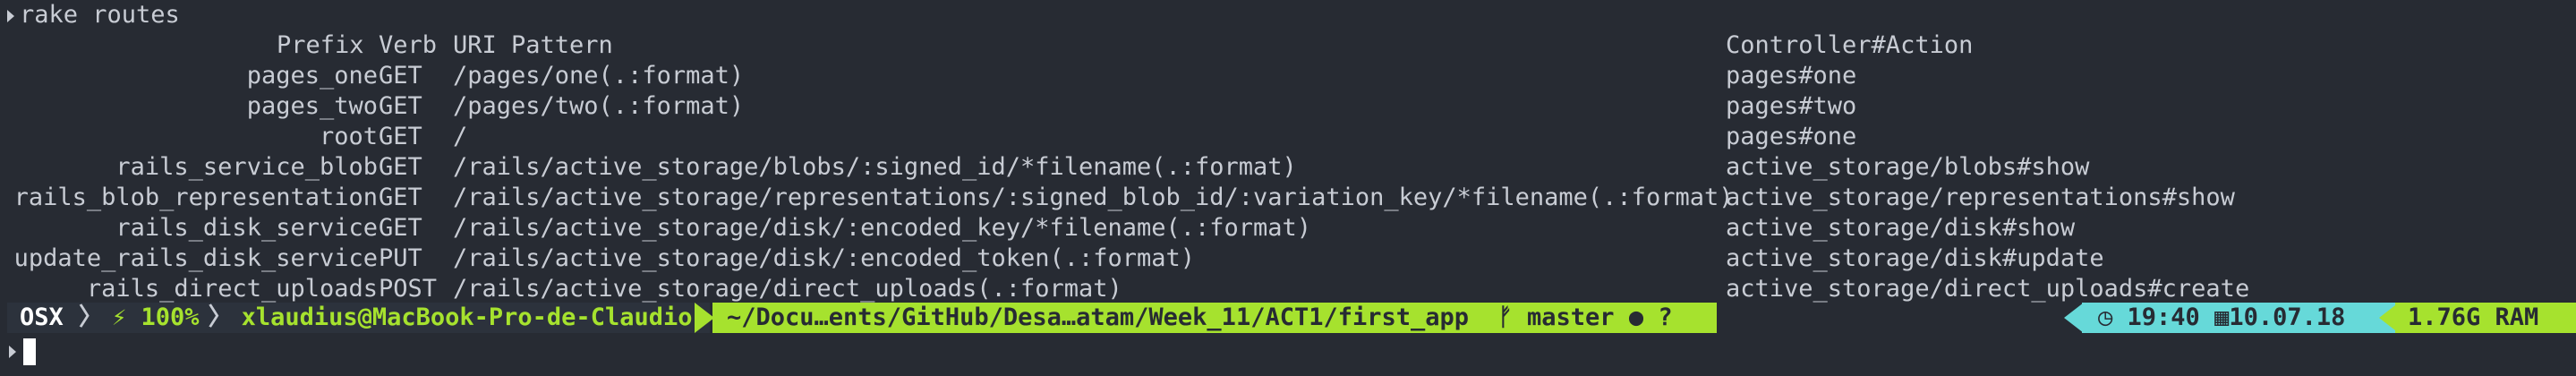  Describe the element at coordinates (195, 197) in the screenshot. I see `route-prefix: rails_blob_representation` at that location.